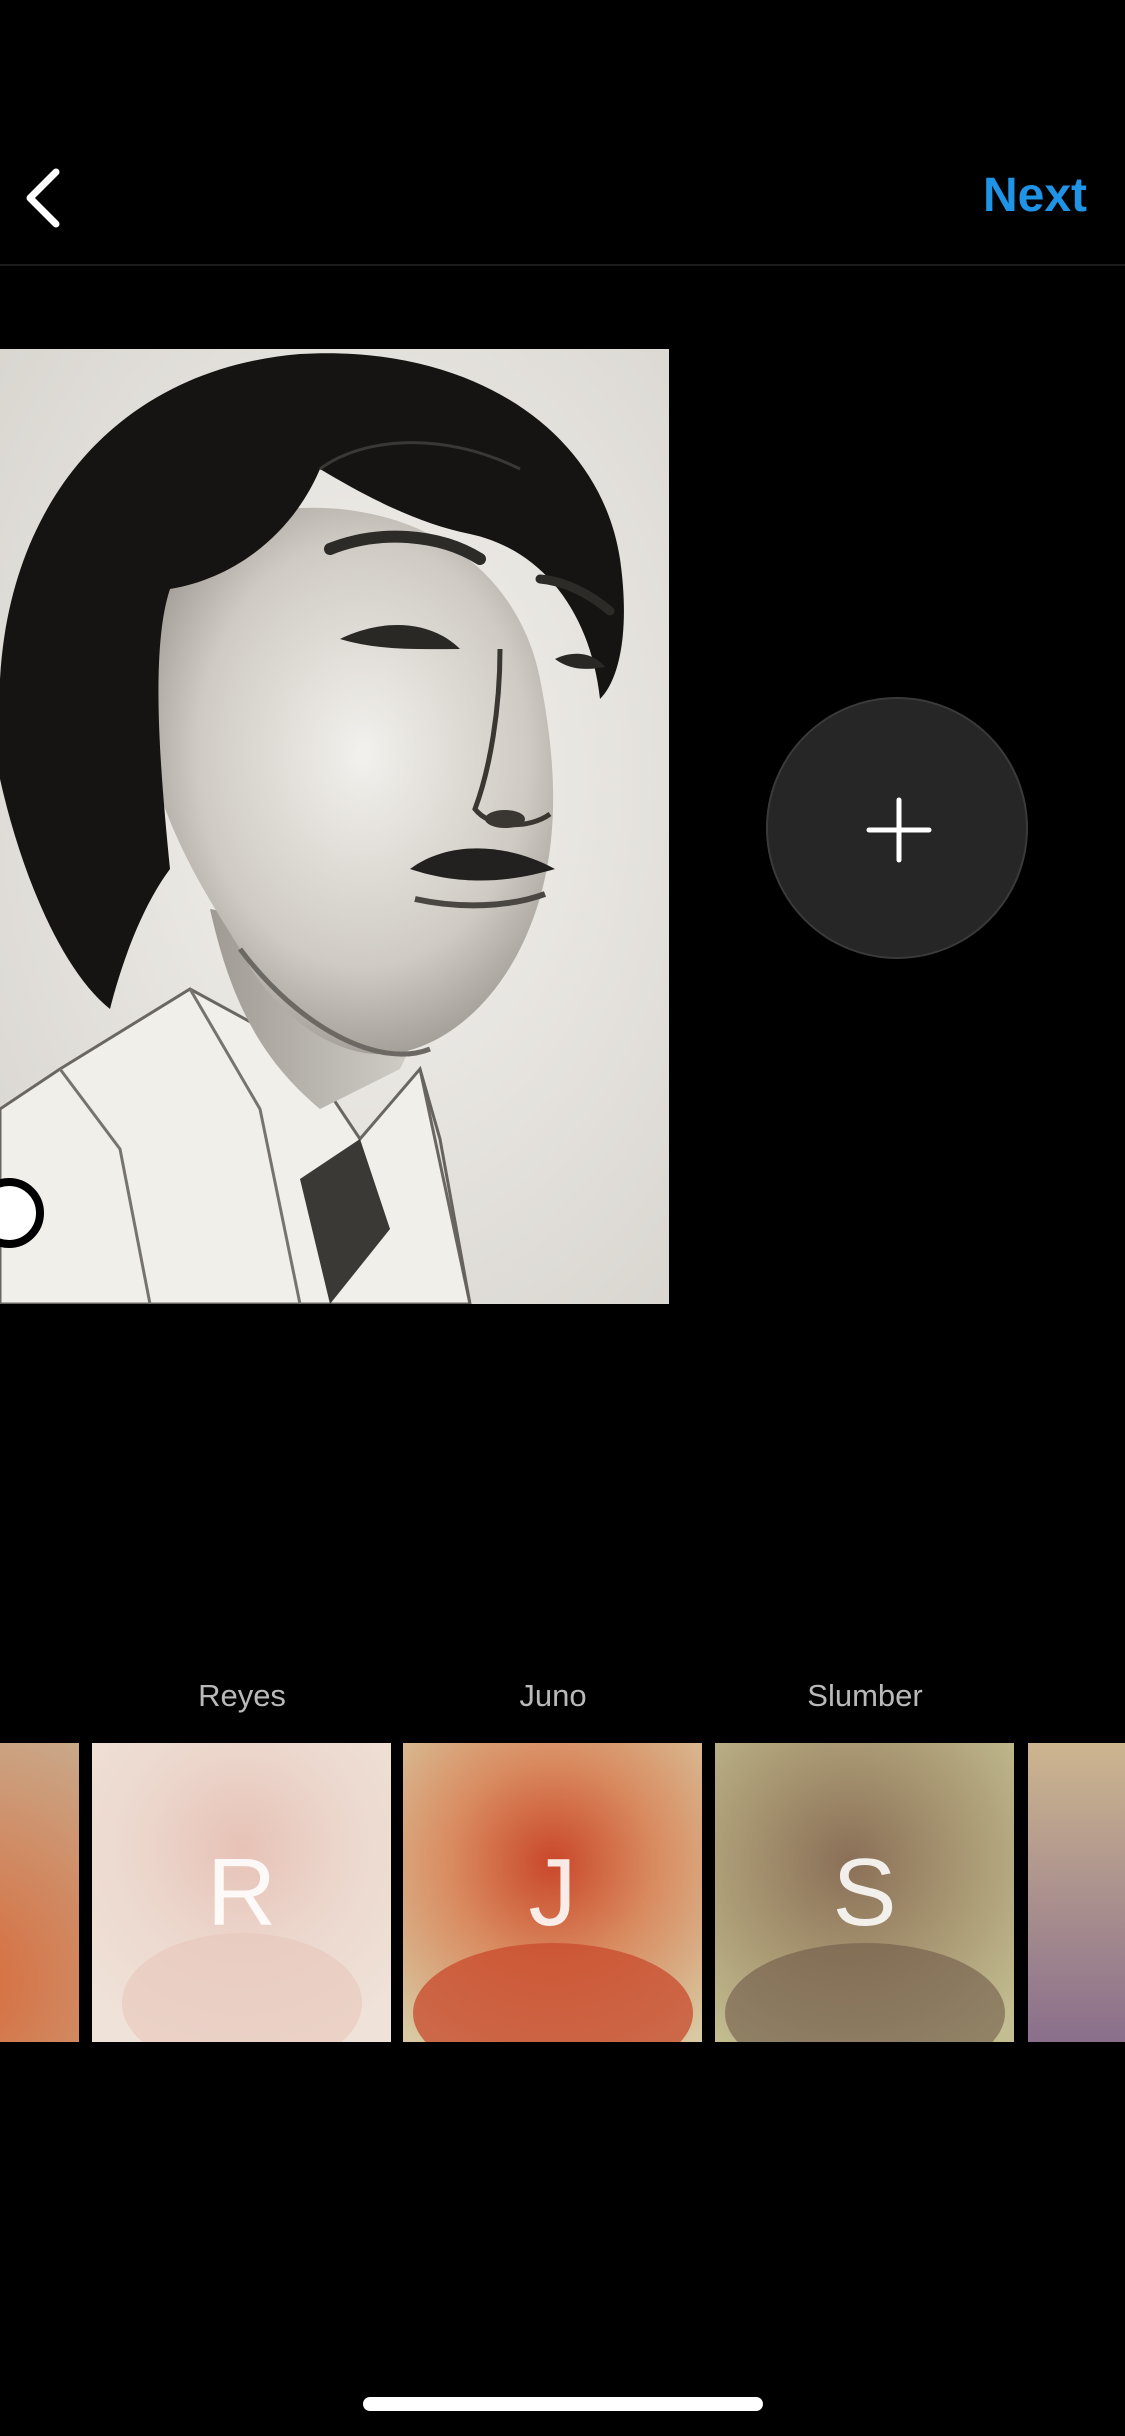  I want to click on filter-letter: S, so click(864, 1892).